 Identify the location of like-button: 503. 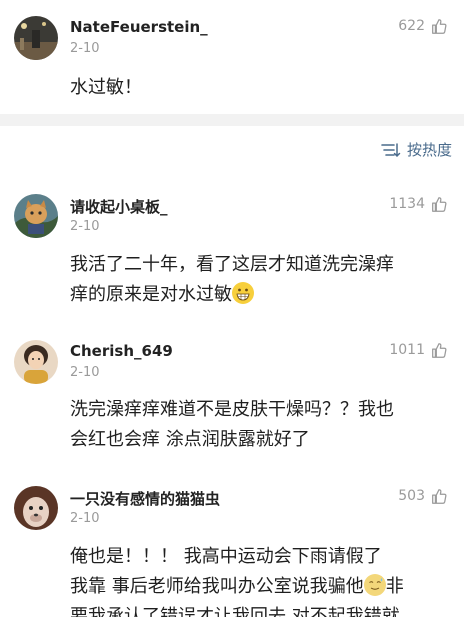
(423, 496).